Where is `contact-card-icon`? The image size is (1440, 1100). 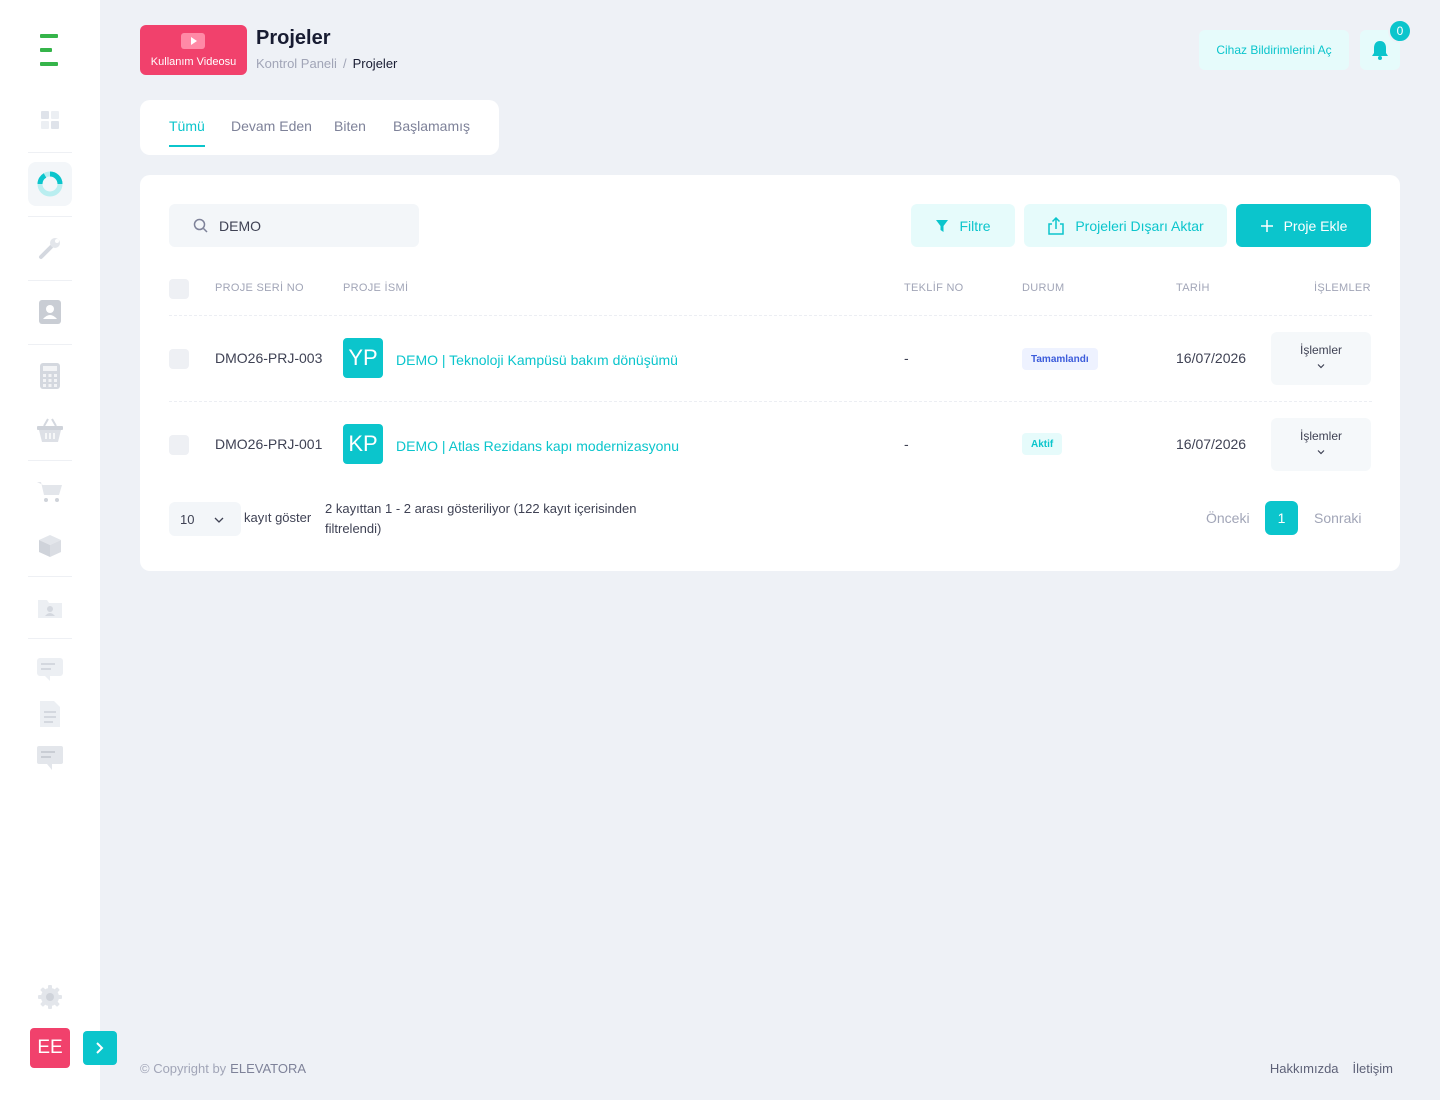 contact-card-icon is located at coordinates (50, 312).